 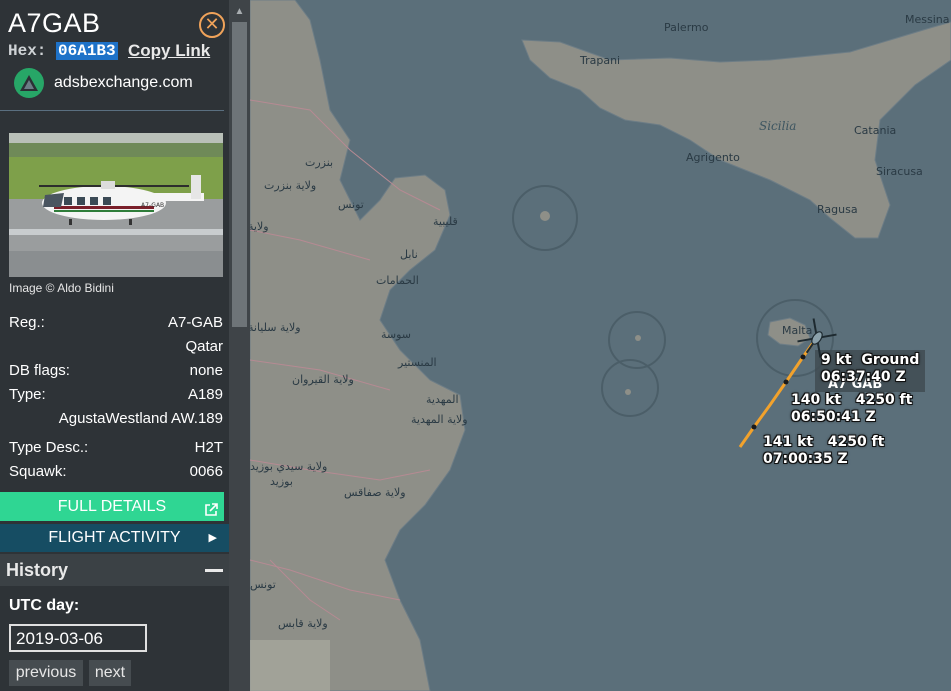 What do you see at coordinates (195, 322) in the screenshot?
I see `reg-value: A7-GAB` at bounding box center [195, 322].